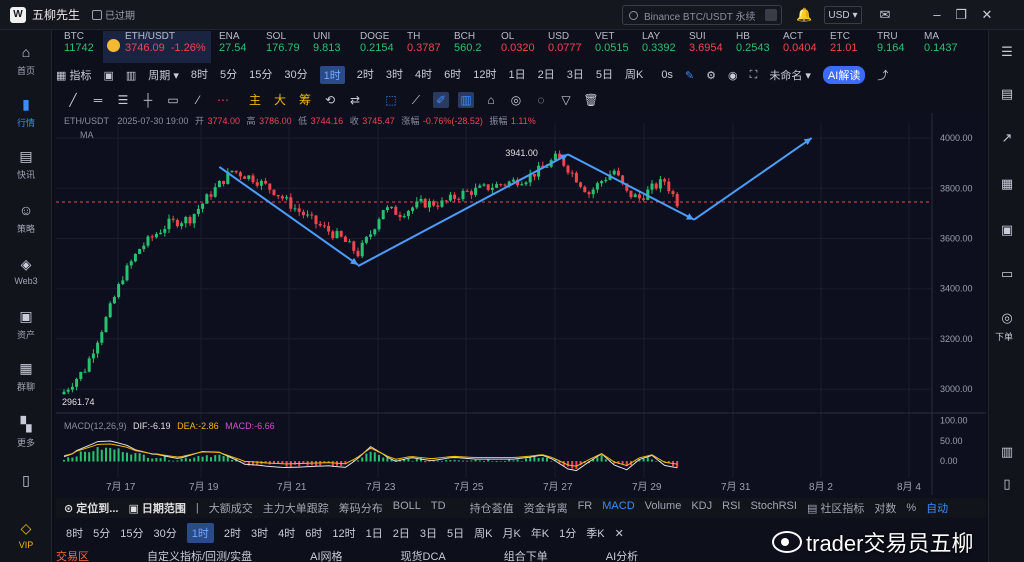 Image resolution: width=1024 pixels, height=562 pixels. What do you see at coordinates (26, 324) in the screenshot?
I see `nav-wallet: ▣ 资产` at bounding box center [26, 324].